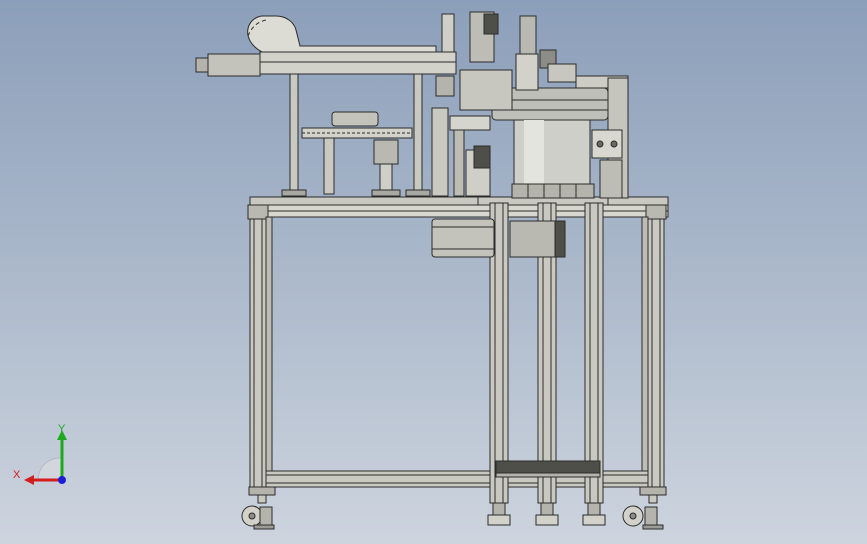 This screenshot has height=544, width=867. What do you see at coordinates (656, 346) in the screenshot?
I see `frame-leg-right` at bounding box center [656, 346].